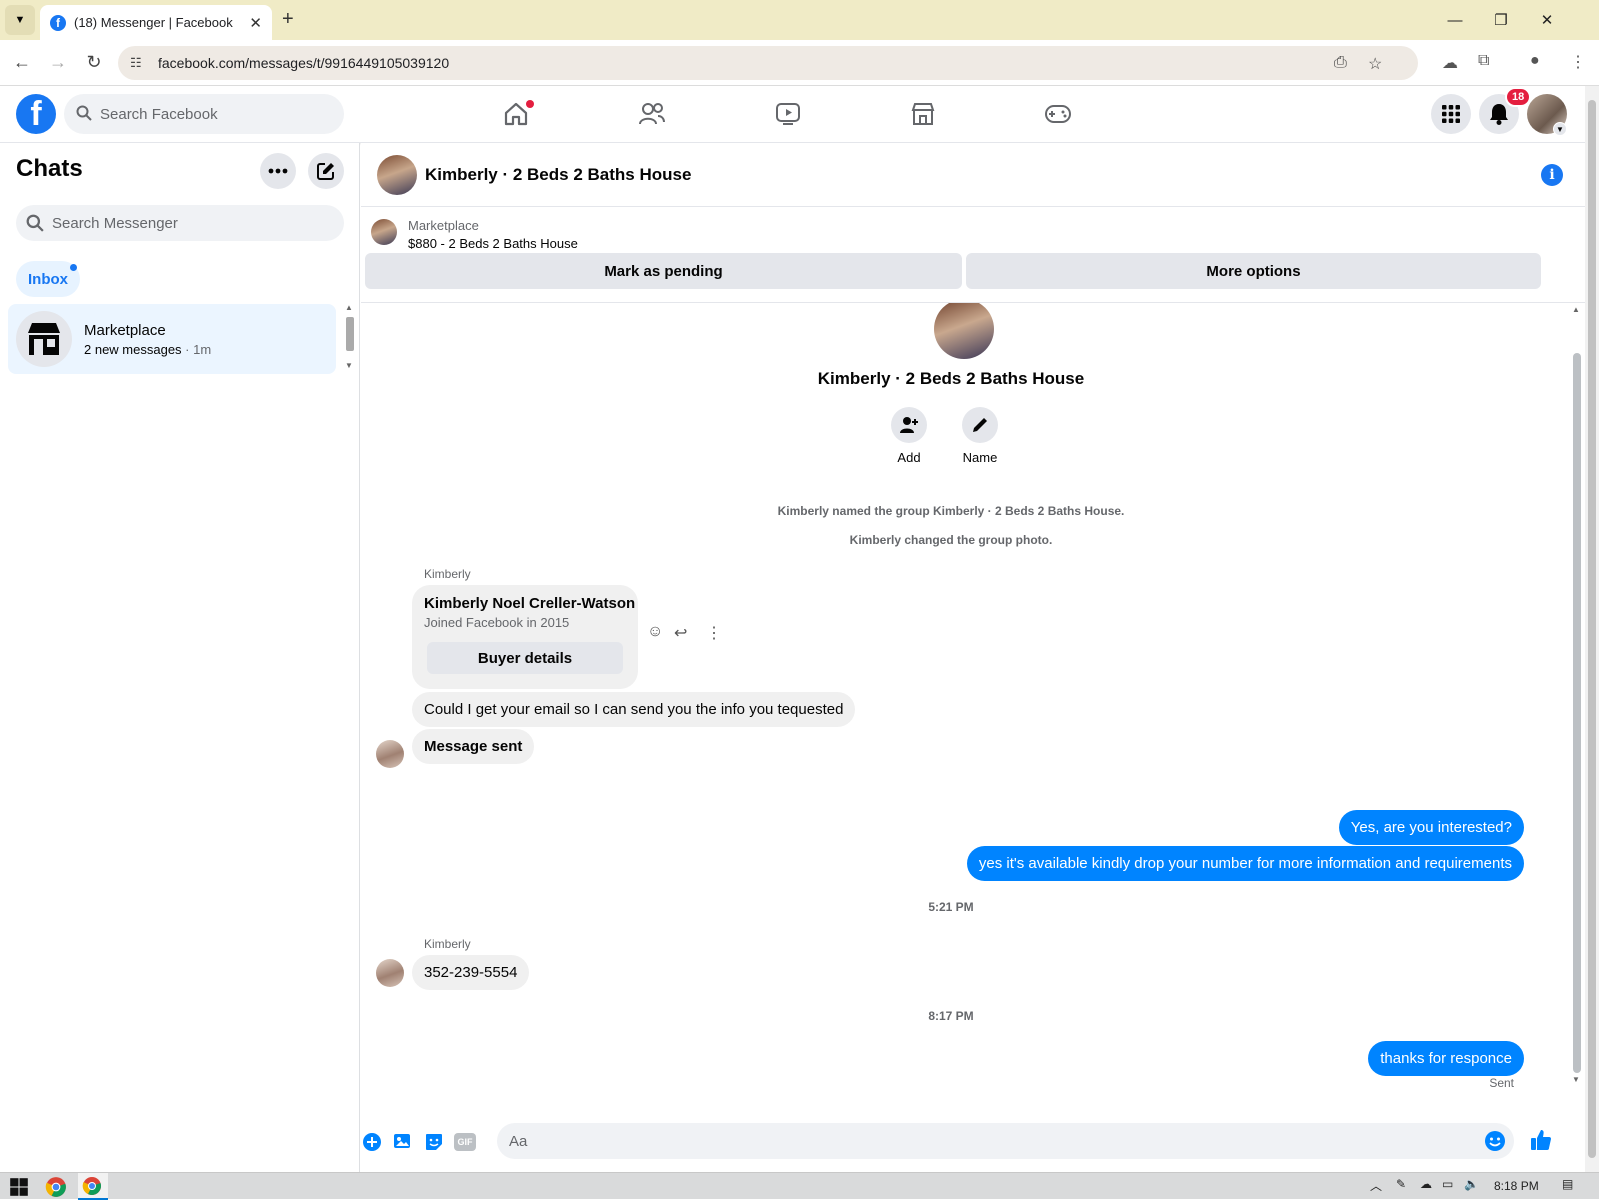 This screenshot has height=1200, width=1599. I want to click on menu-grid-button, so click(1451, 114).